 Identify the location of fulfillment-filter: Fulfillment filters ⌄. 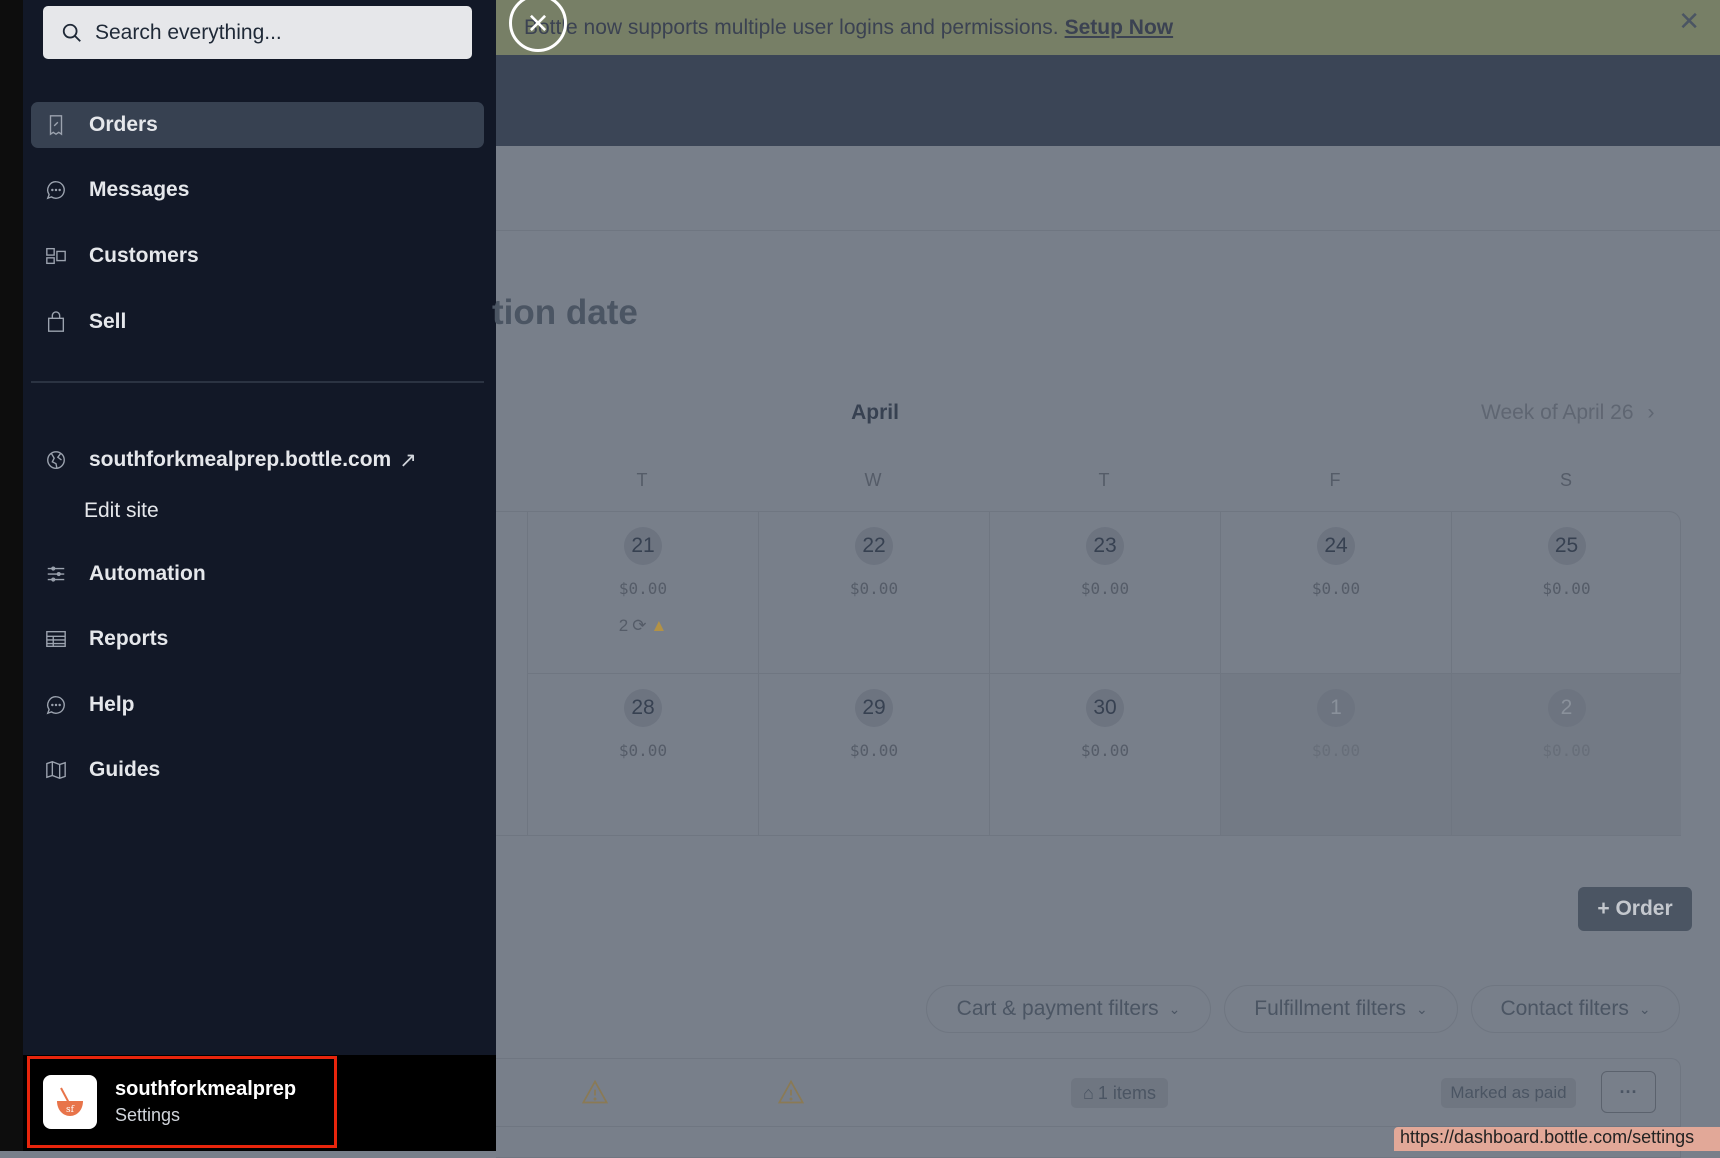
(1341, 1009).